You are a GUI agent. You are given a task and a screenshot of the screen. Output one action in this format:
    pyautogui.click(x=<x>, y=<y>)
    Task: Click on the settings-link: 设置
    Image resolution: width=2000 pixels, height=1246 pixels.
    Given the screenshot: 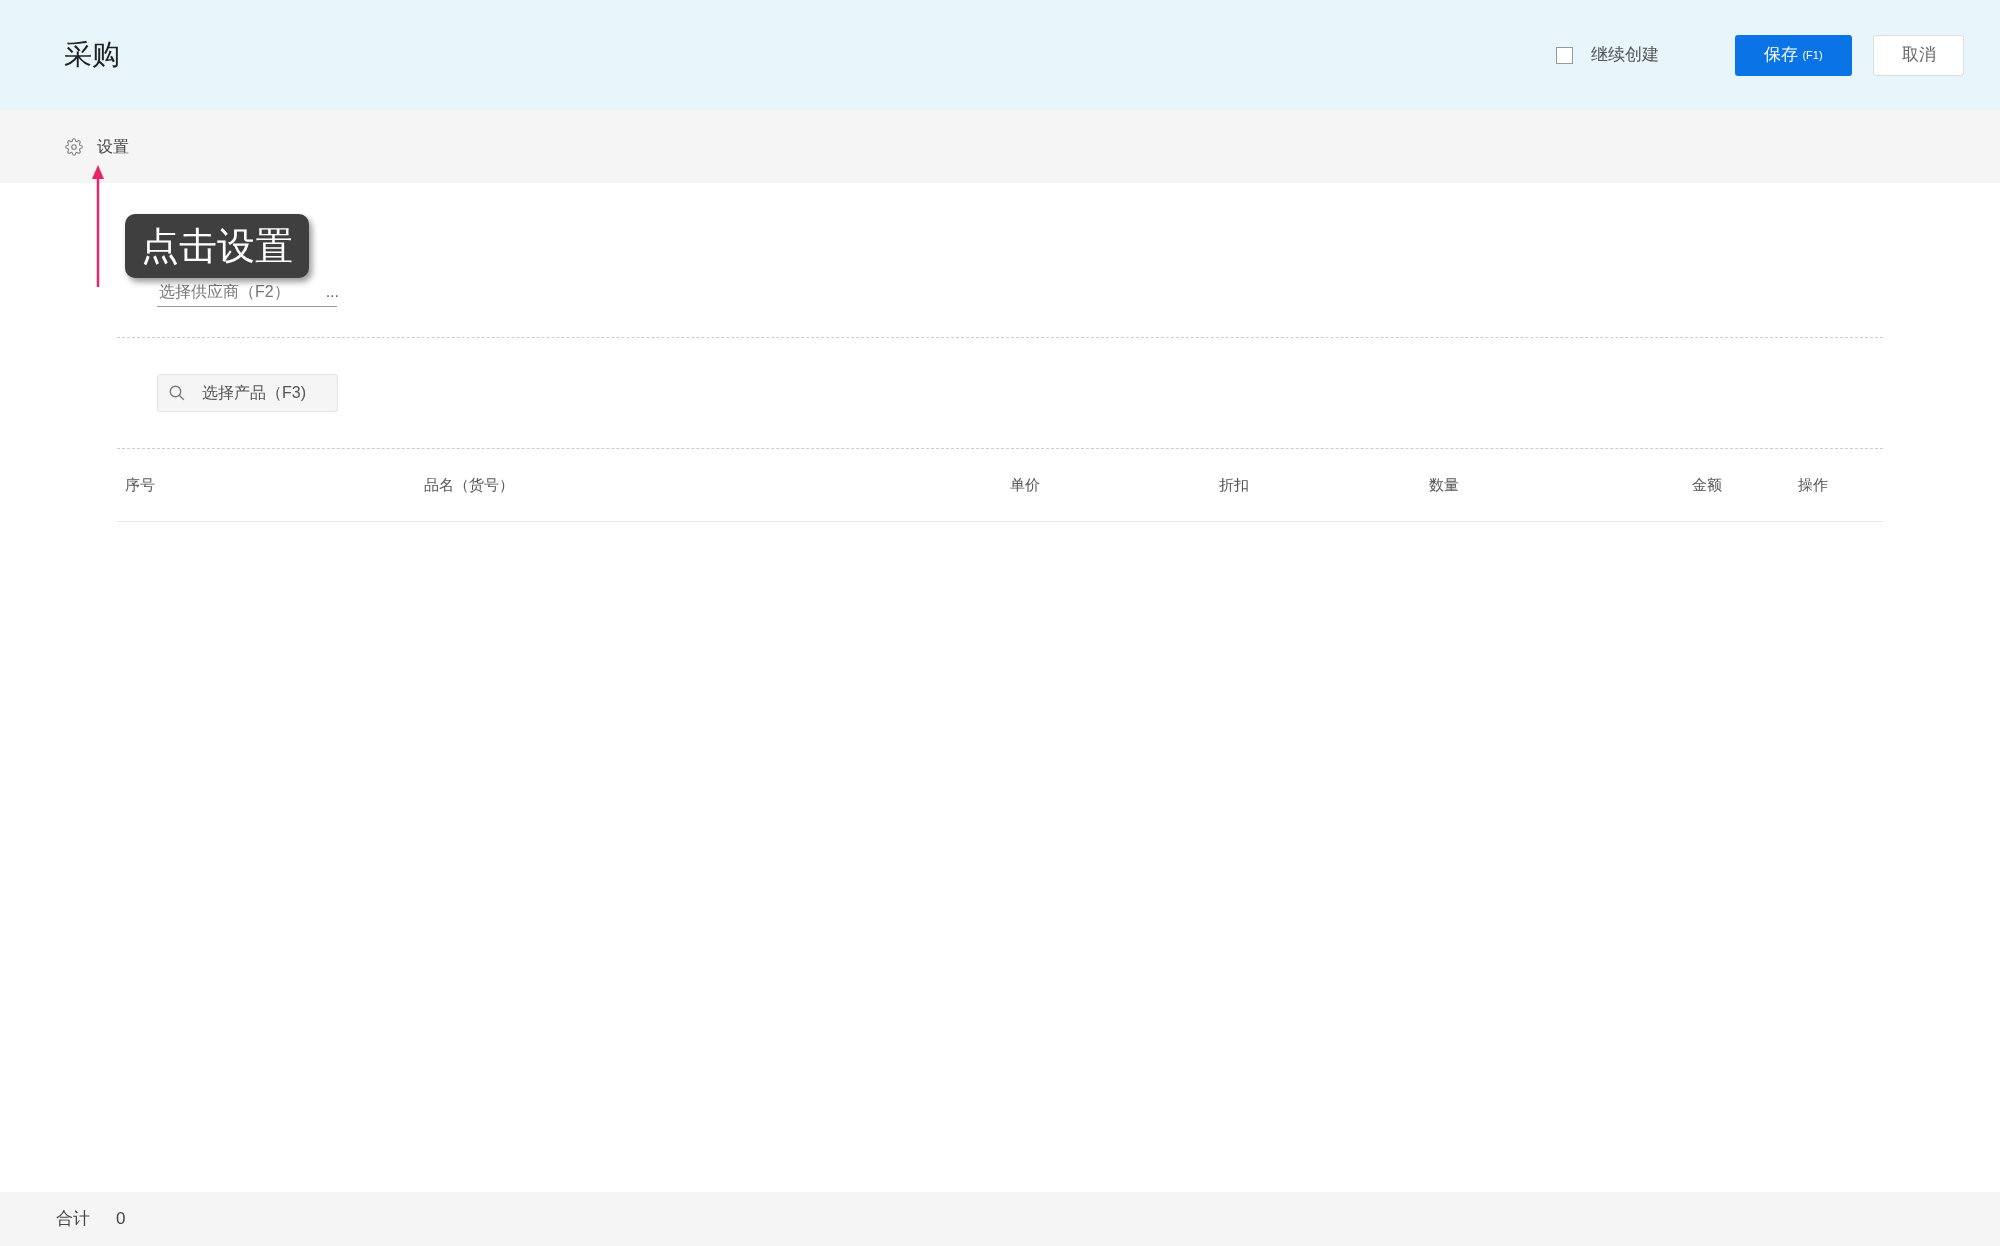 What is the action you would take?
    pyautogui.click(x=113, y=146)
    